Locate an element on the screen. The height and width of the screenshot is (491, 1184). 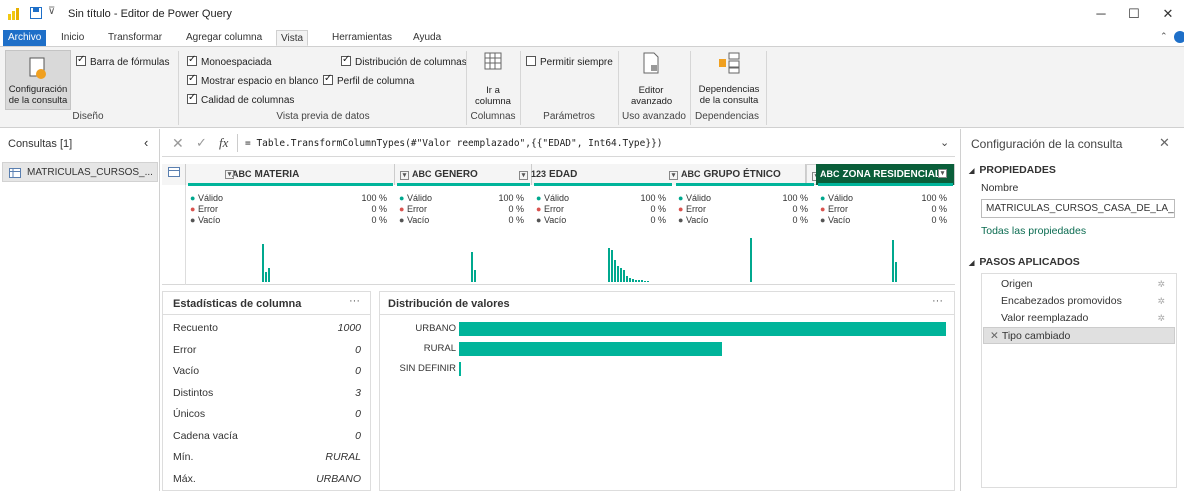
column-header-materia: ABC MATERIA ▾ is located at coordinates (290, 174).